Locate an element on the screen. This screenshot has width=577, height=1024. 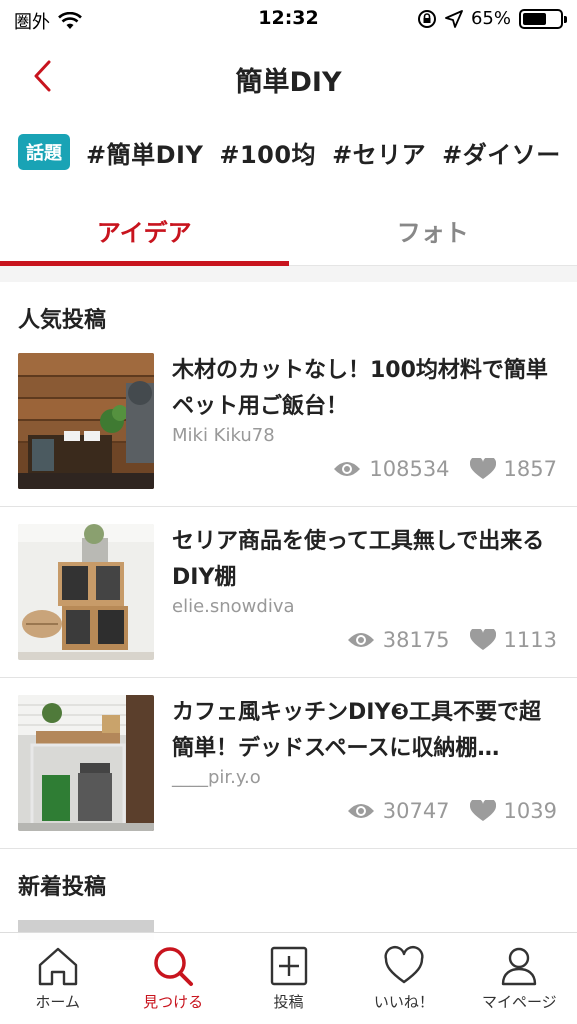
chevron-left-icon is located at coordinates (42, 76).